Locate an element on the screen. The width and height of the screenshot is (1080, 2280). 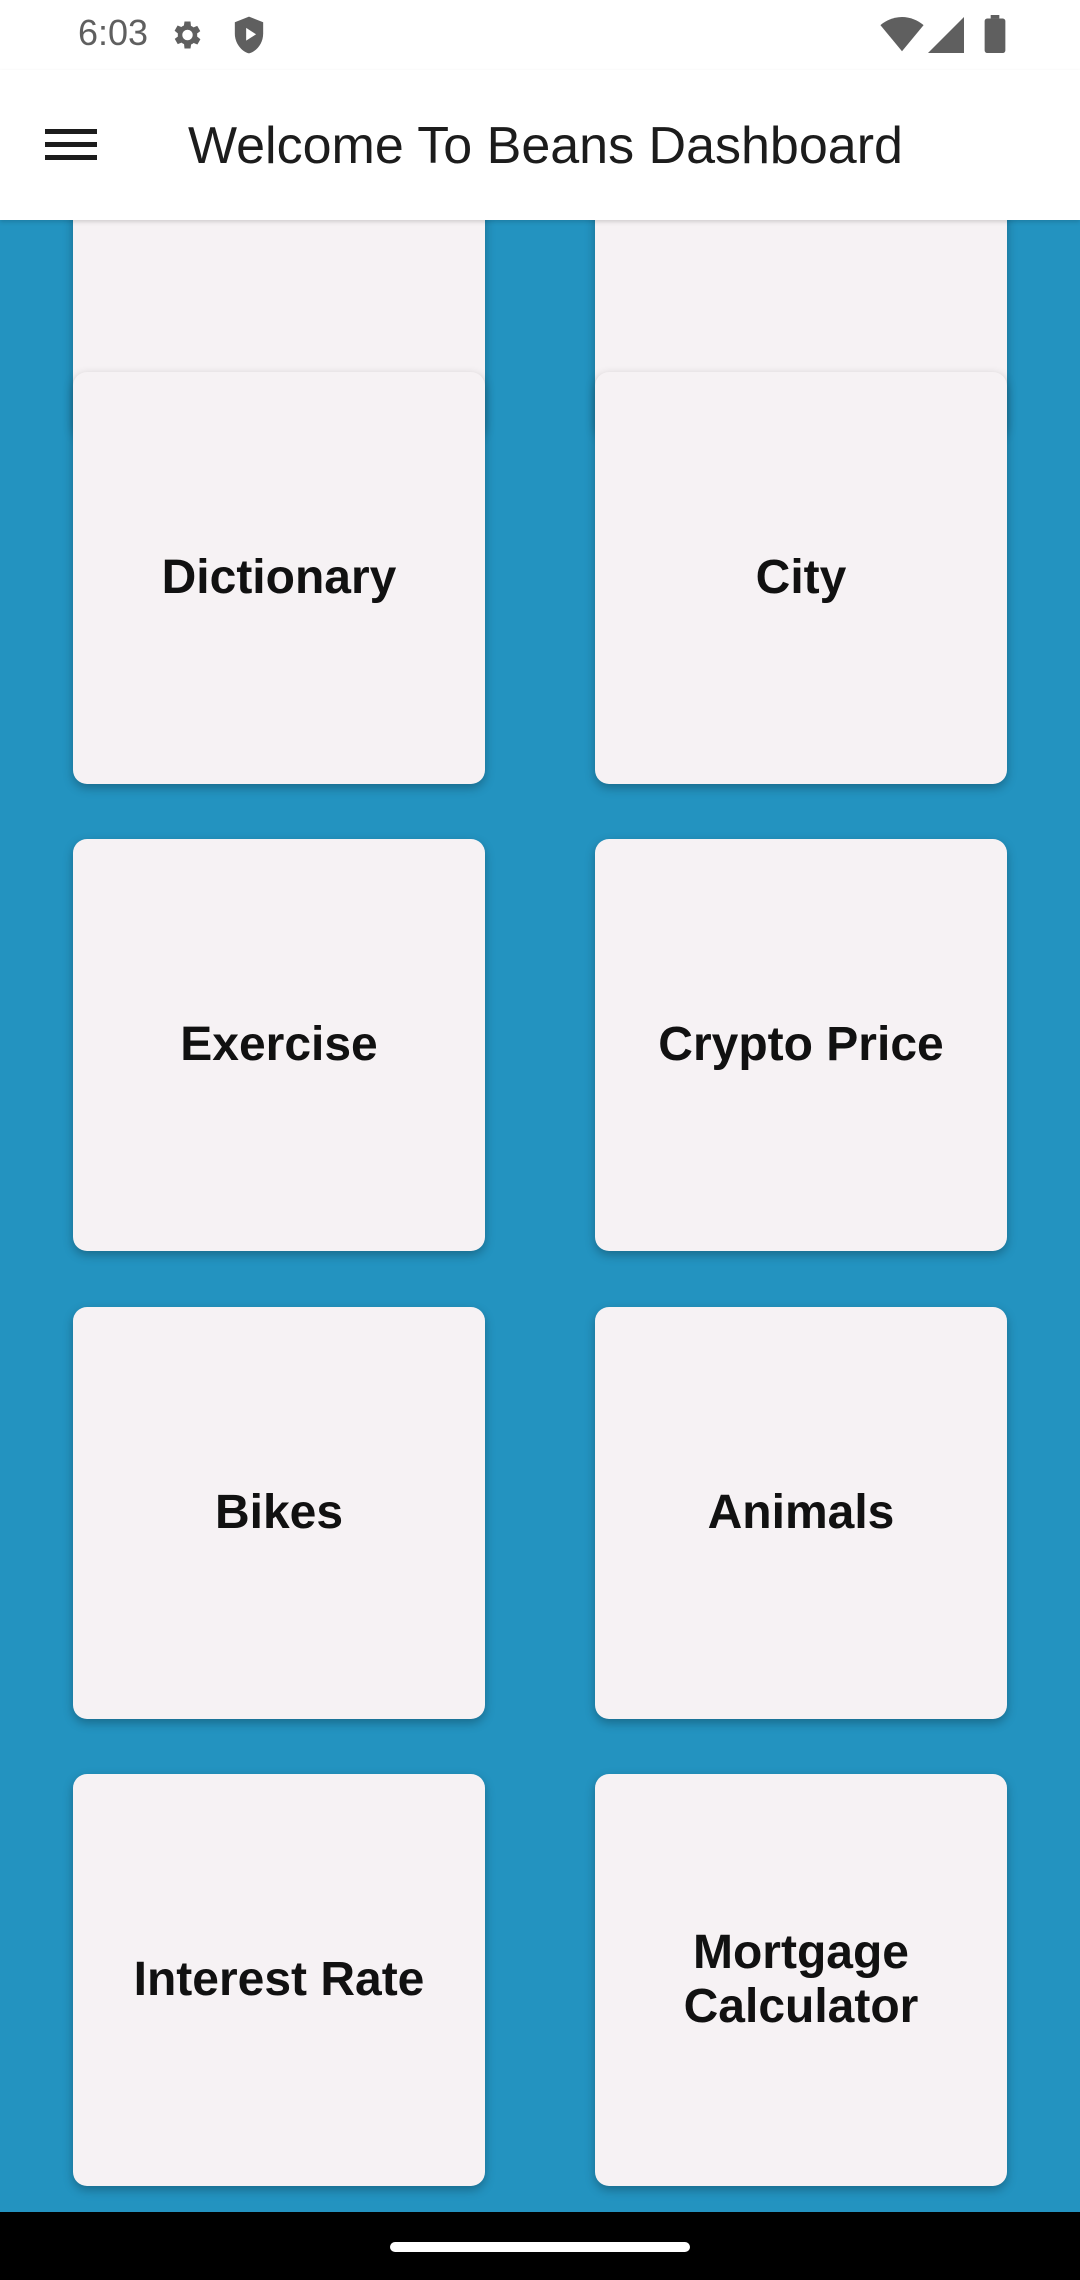
card-label: Crypto Price is located at coordinates (801, 1044).